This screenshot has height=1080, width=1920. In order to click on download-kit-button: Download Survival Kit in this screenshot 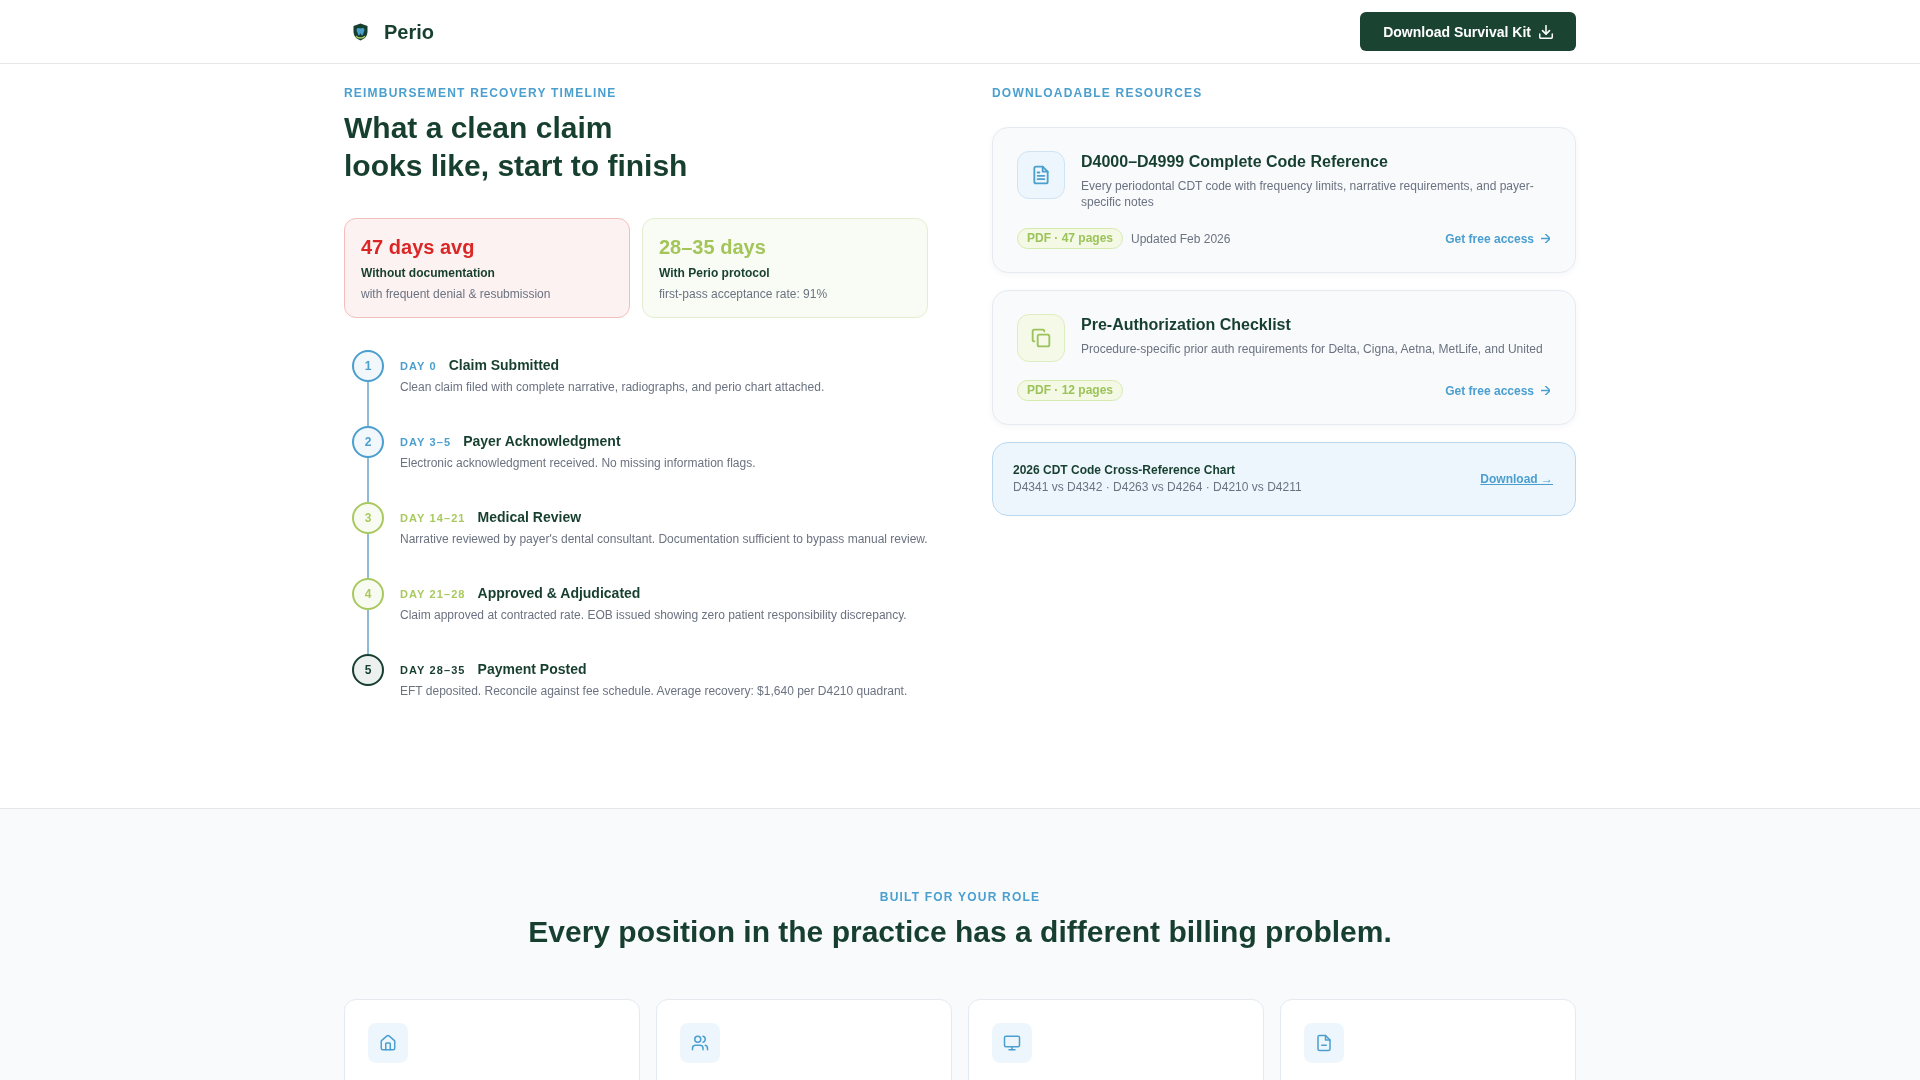, I will do `click(1468, 31)`.